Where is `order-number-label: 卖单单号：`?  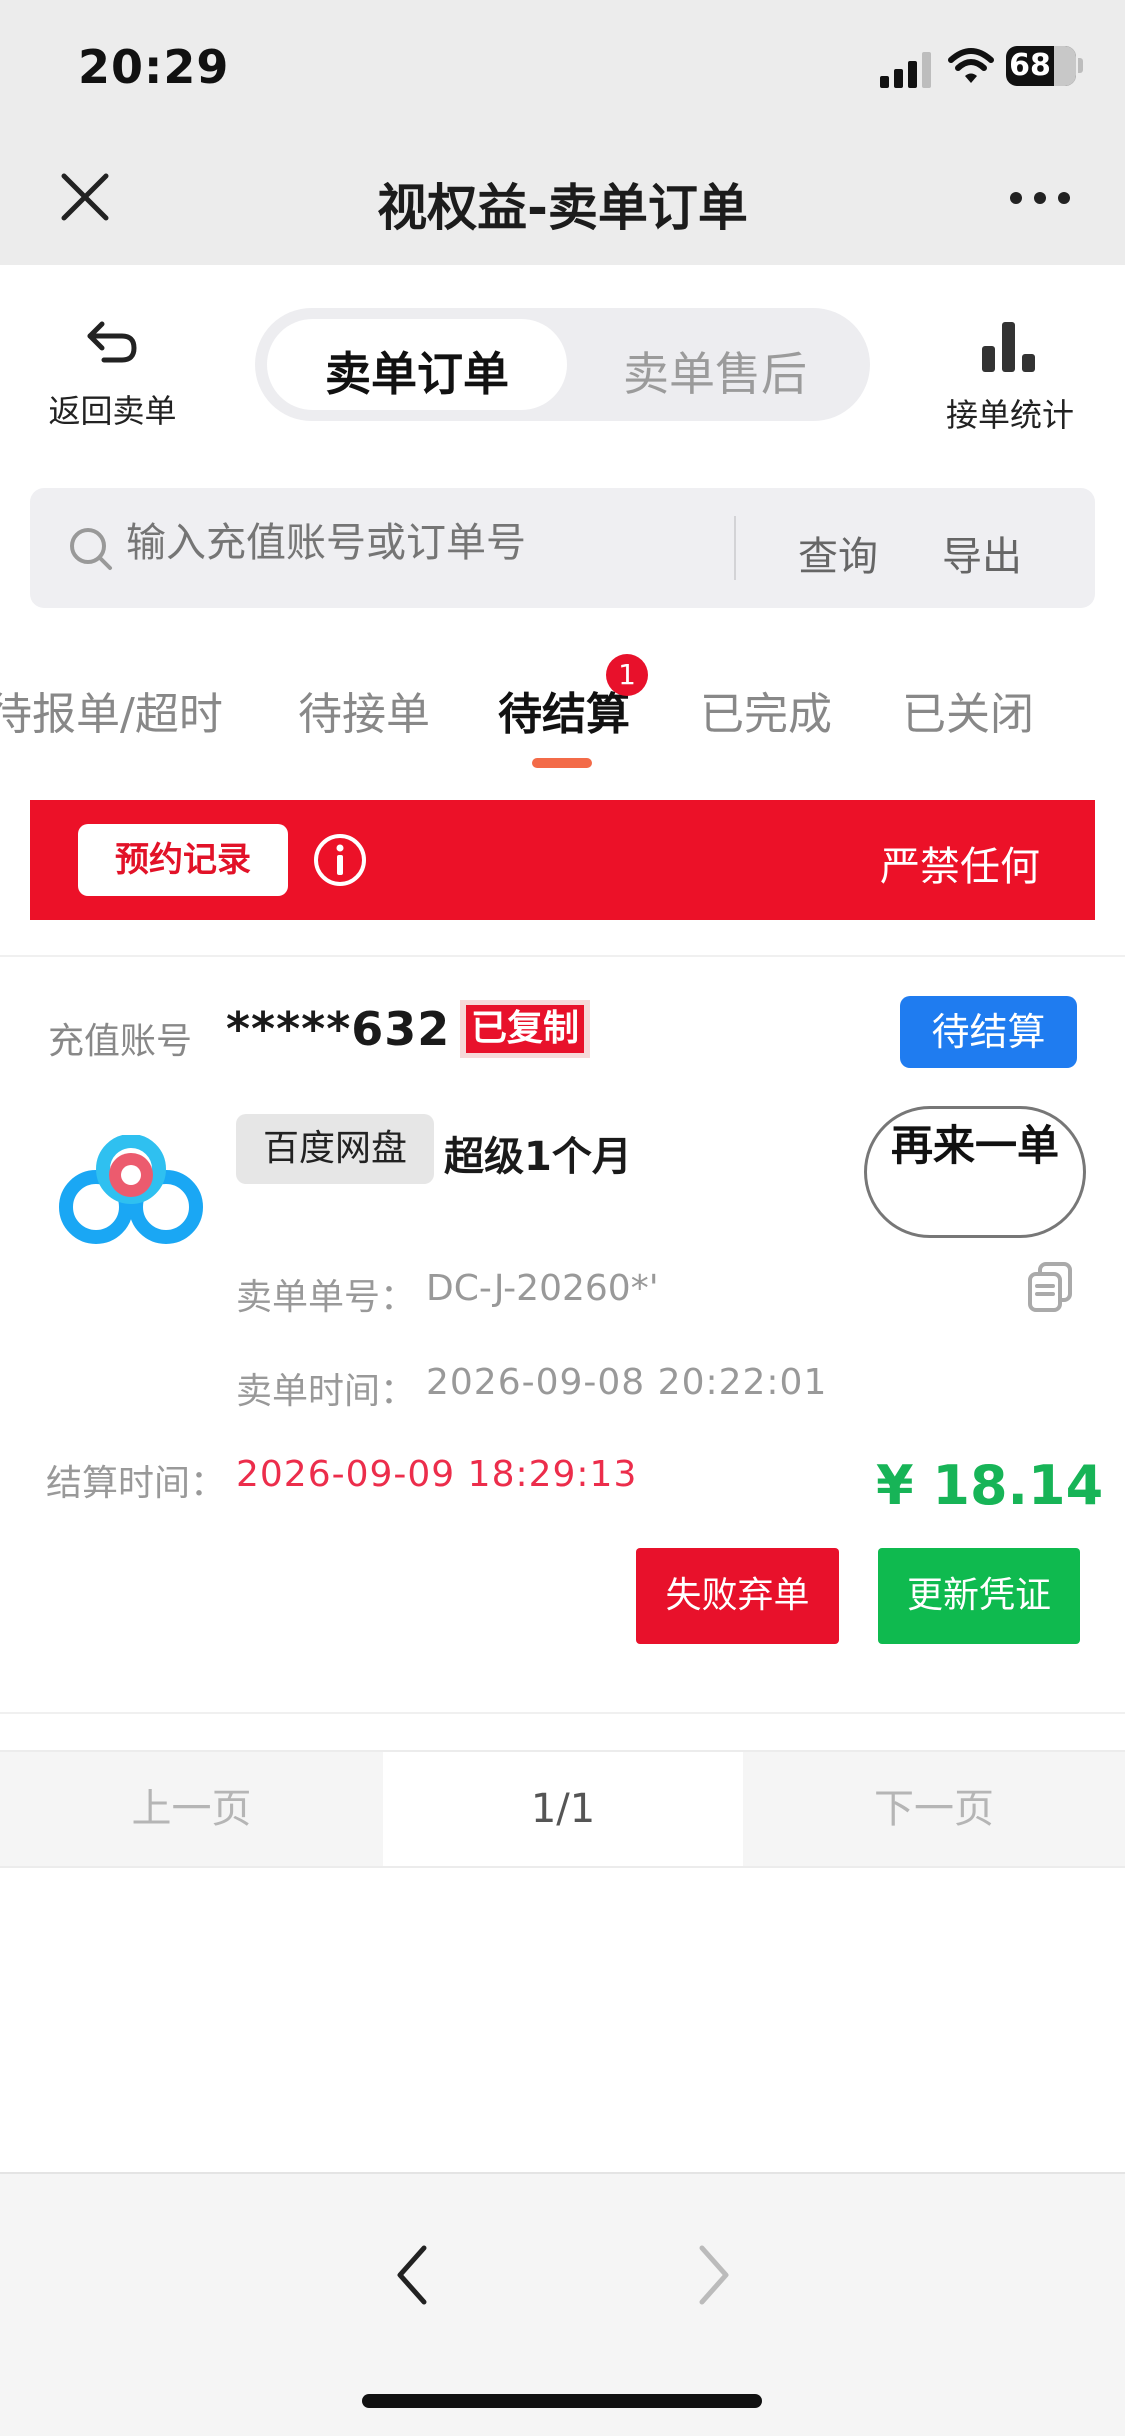 order-number-label: 卖单单号： is located at coordinates (326, 1297).